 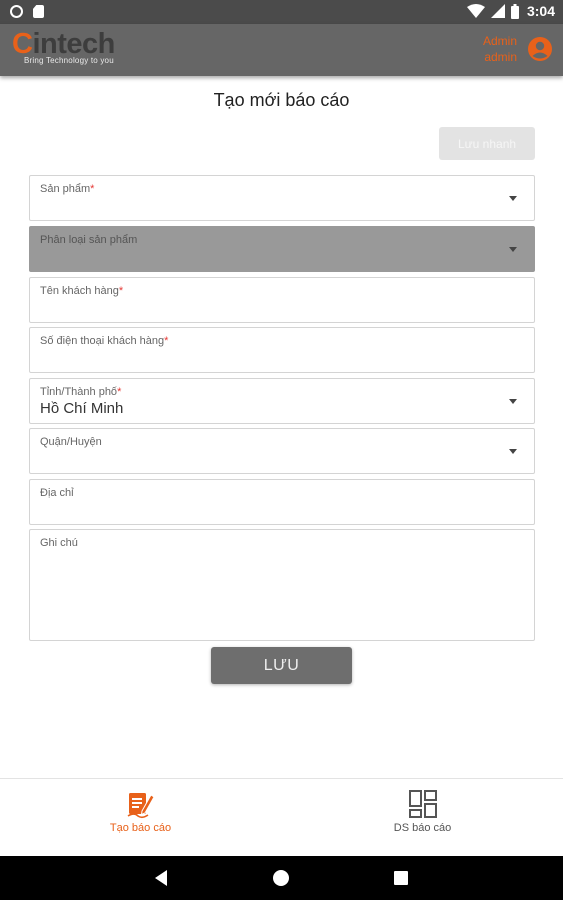 I want to click on status-bar: 3:04, so click(x=281, y=12).